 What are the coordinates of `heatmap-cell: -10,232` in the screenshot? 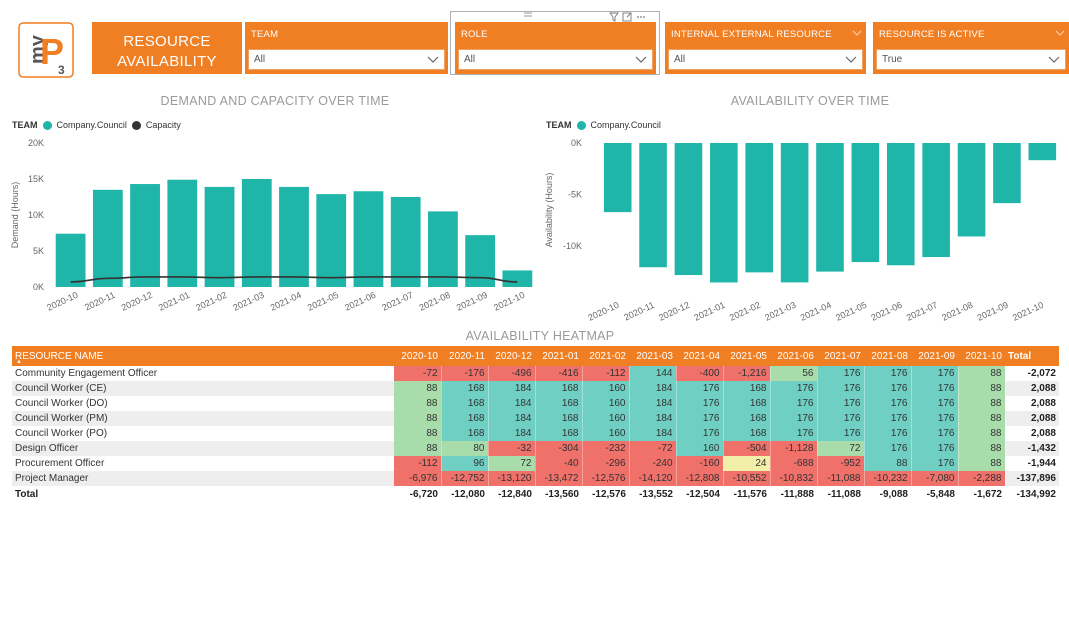 It's located at (888, 478).